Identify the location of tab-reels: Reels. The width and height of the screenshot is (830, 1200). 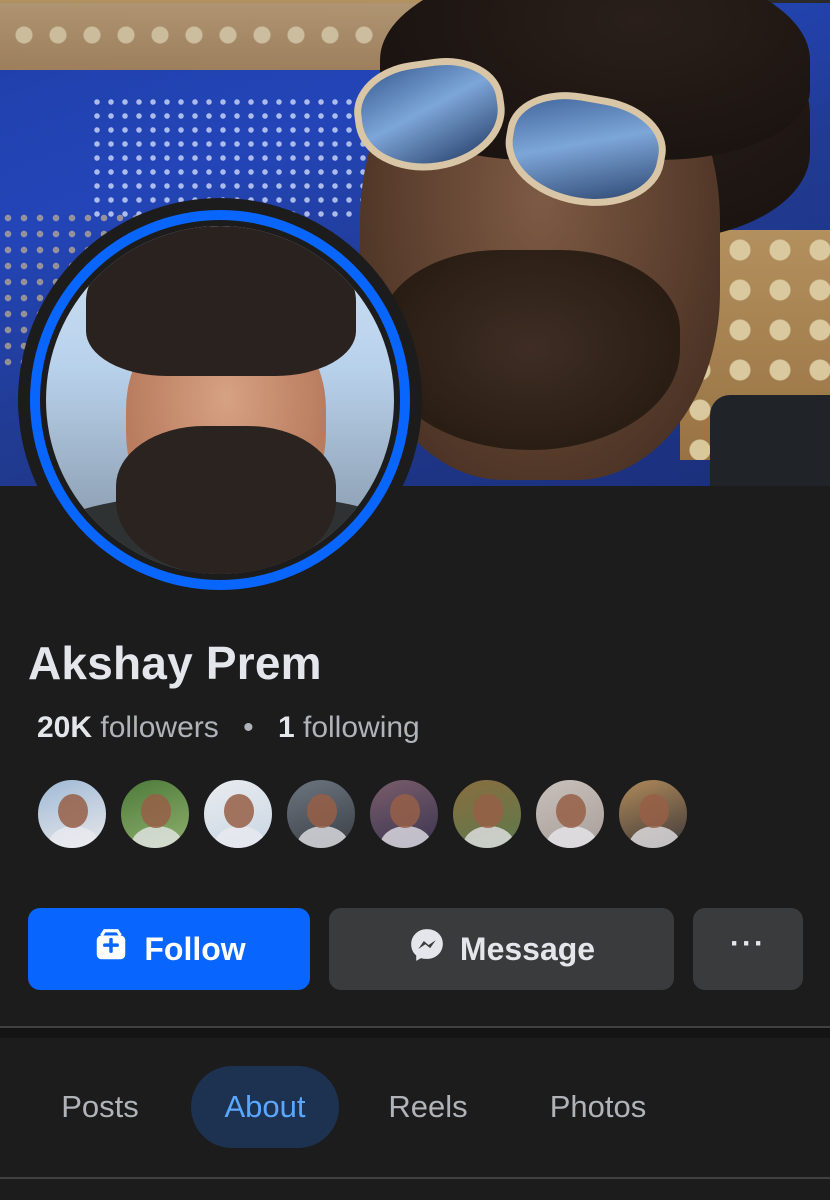
(428, 1107).